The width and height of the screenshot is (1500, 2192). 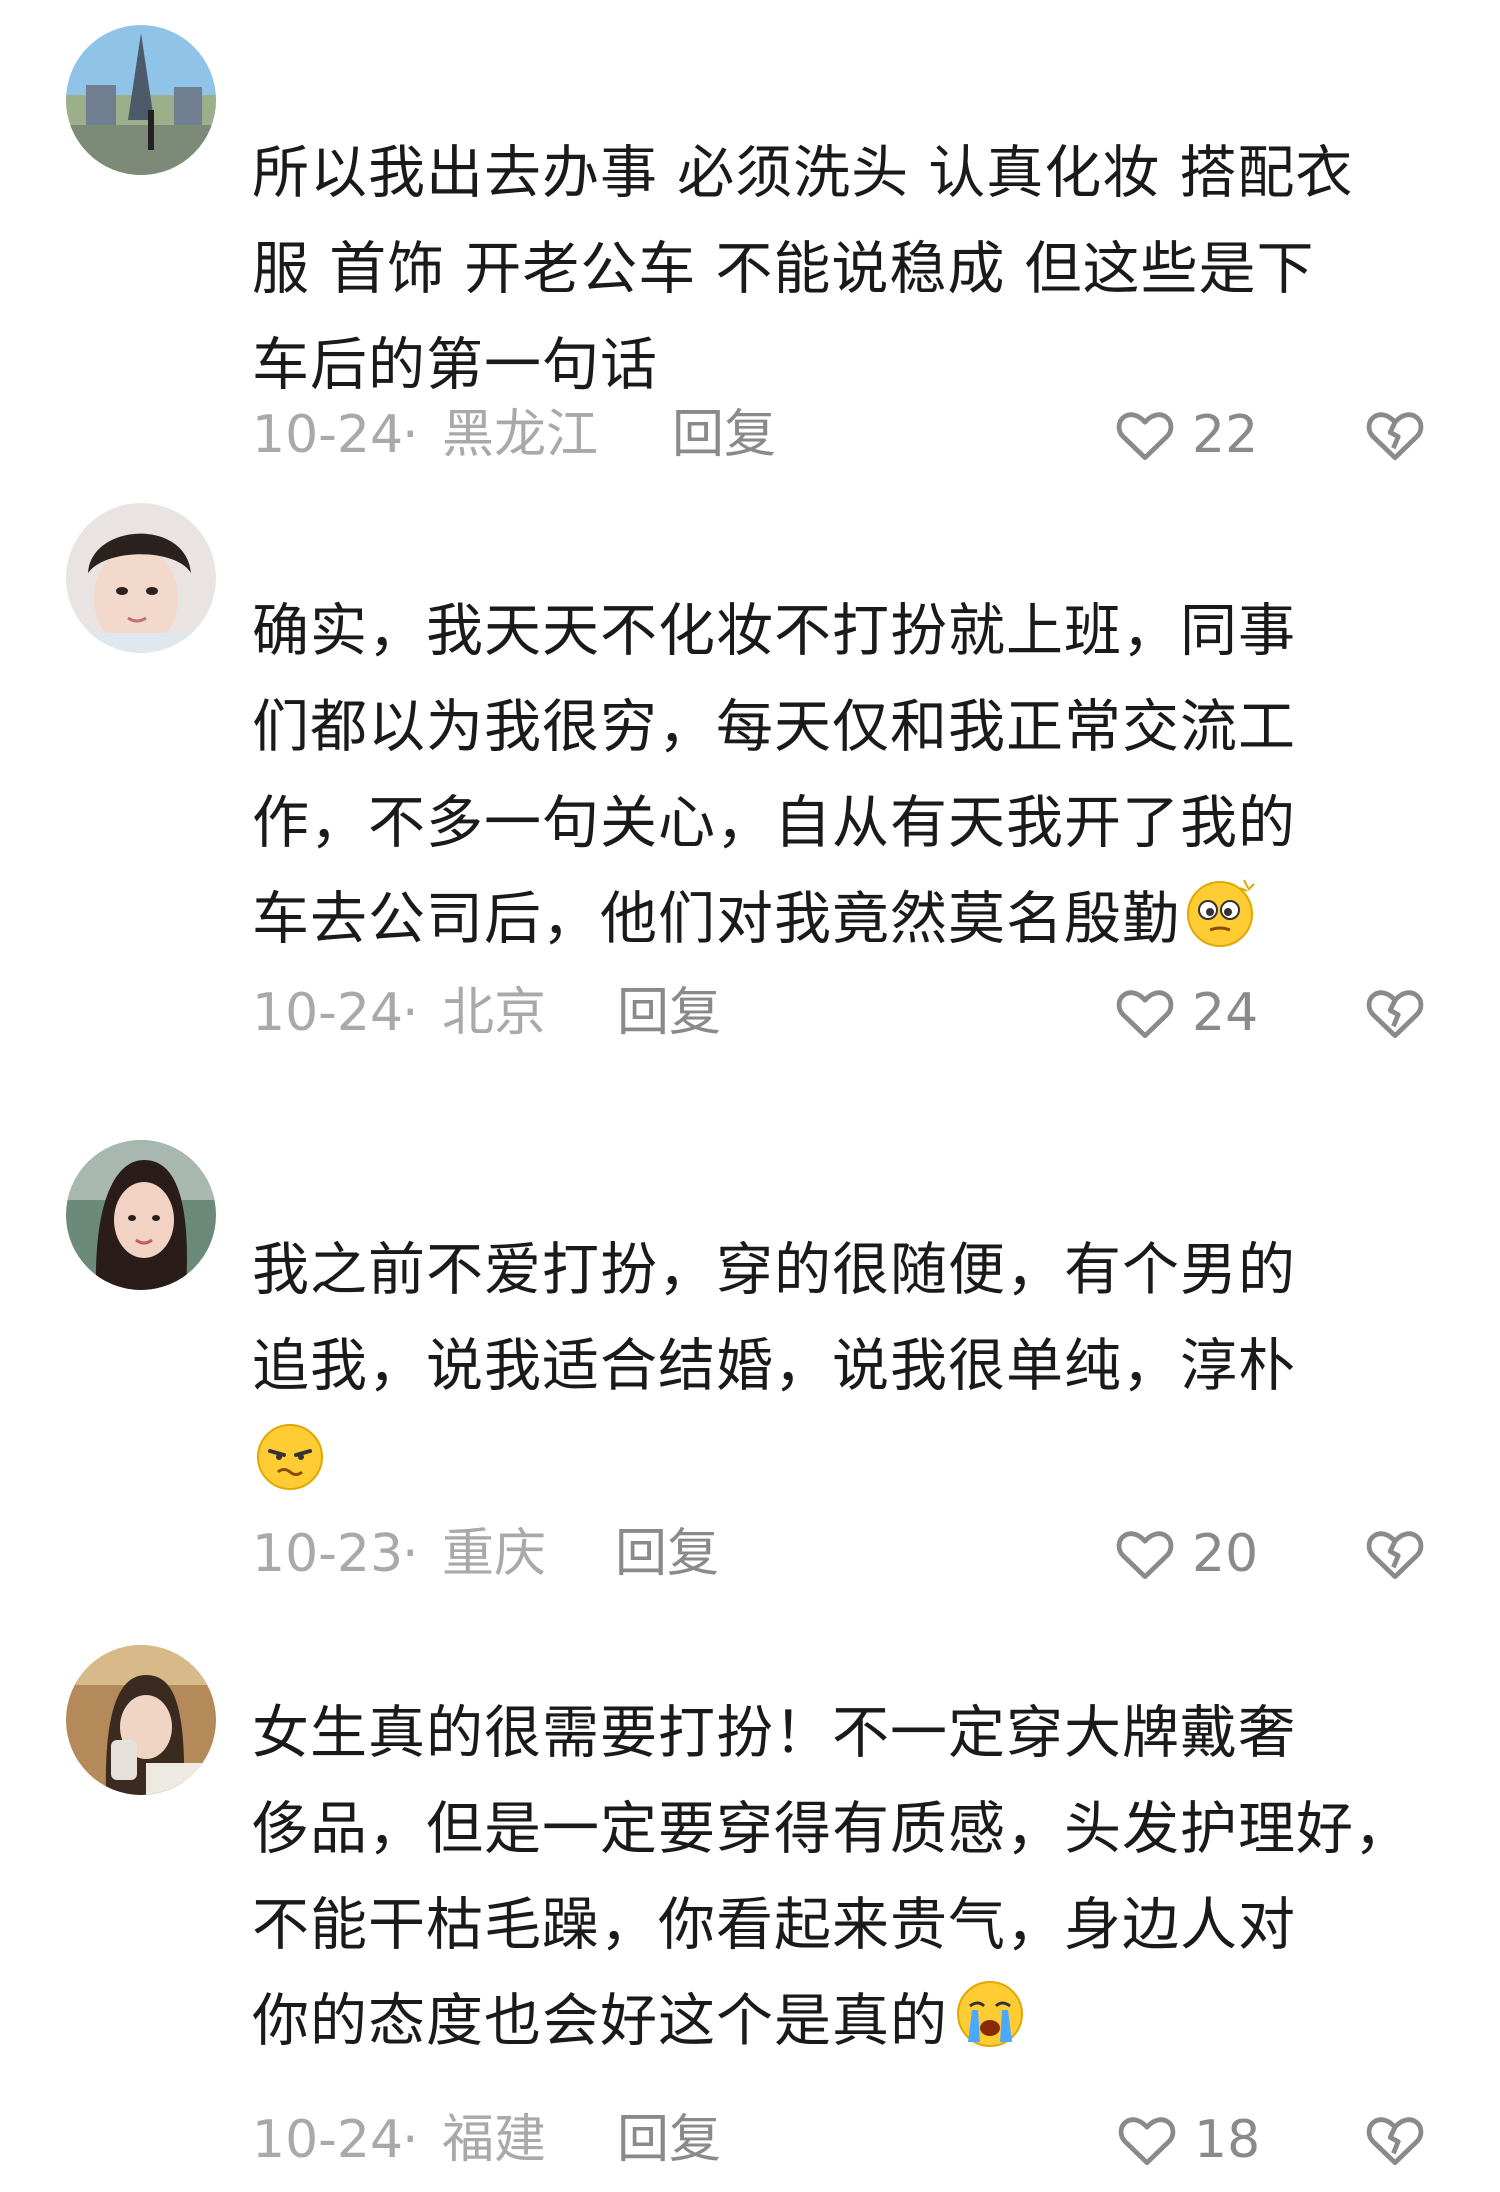 What do you see at coordinates (494, 1554) in the screenshot?
I see `comment-region: 重庆` at bounding box center [494, 1554].